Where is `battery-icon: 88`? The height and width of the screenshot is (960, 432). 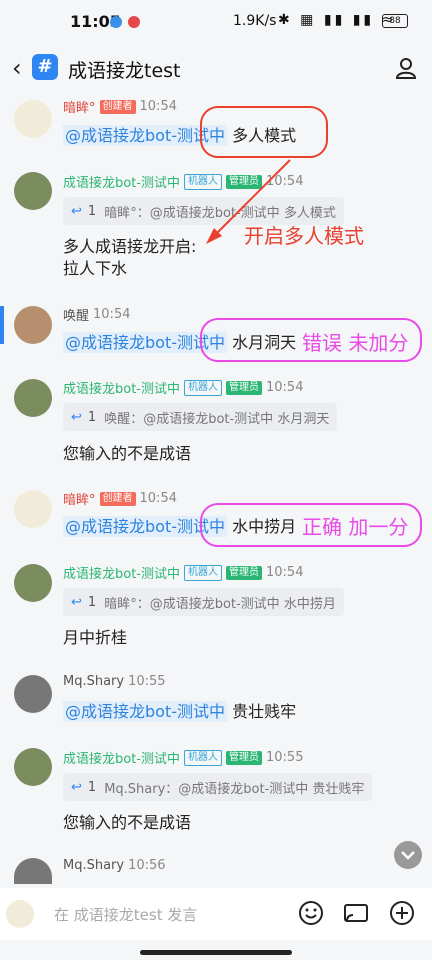
battery-icon: 88 is located at coordinates (395, 21).